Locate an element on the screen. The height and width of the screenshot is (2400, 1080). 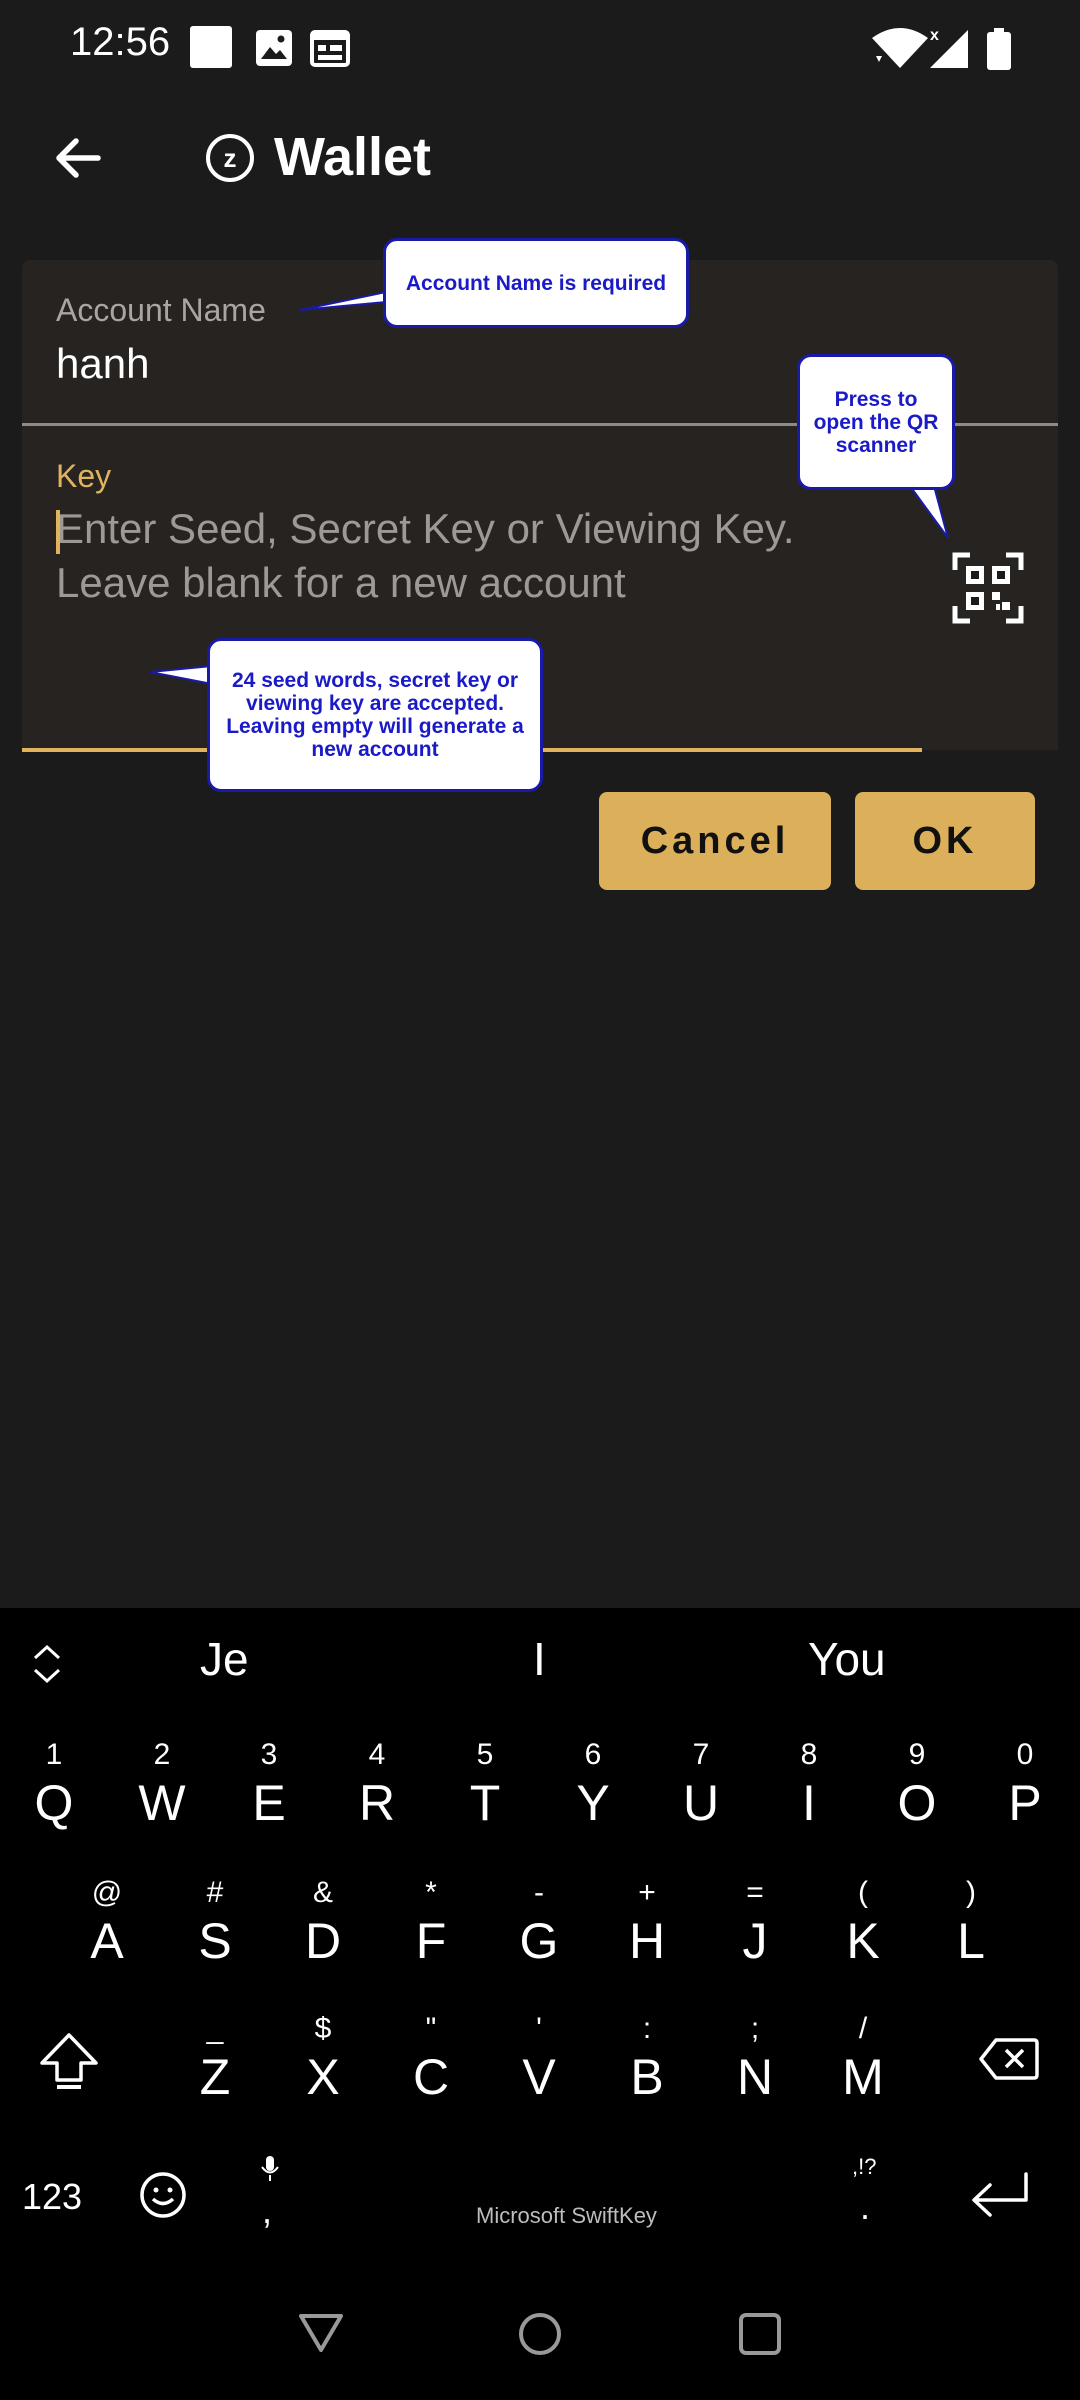
key-q: 1Q is located at coordinates (54, 1785).